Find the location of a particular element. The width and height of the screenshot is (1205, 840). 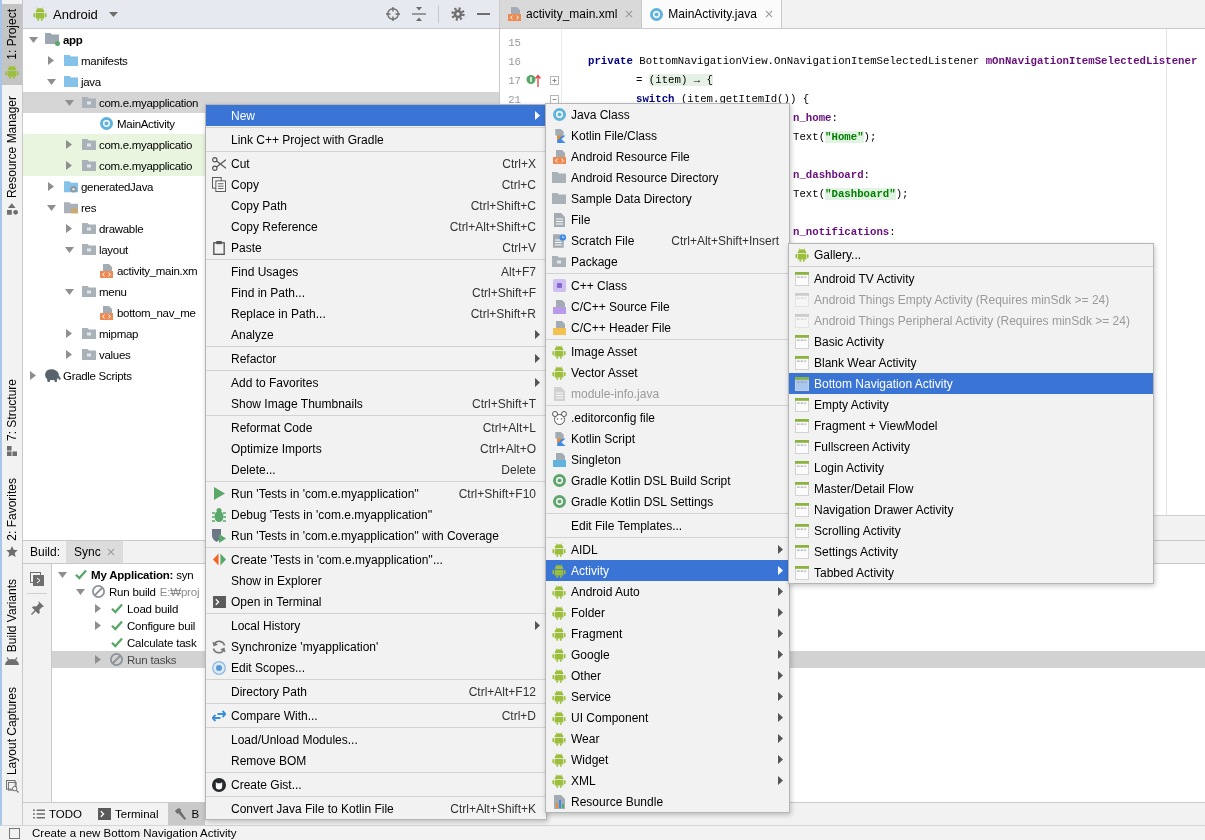

line-number: 16 is located at coordinates (514, 61).